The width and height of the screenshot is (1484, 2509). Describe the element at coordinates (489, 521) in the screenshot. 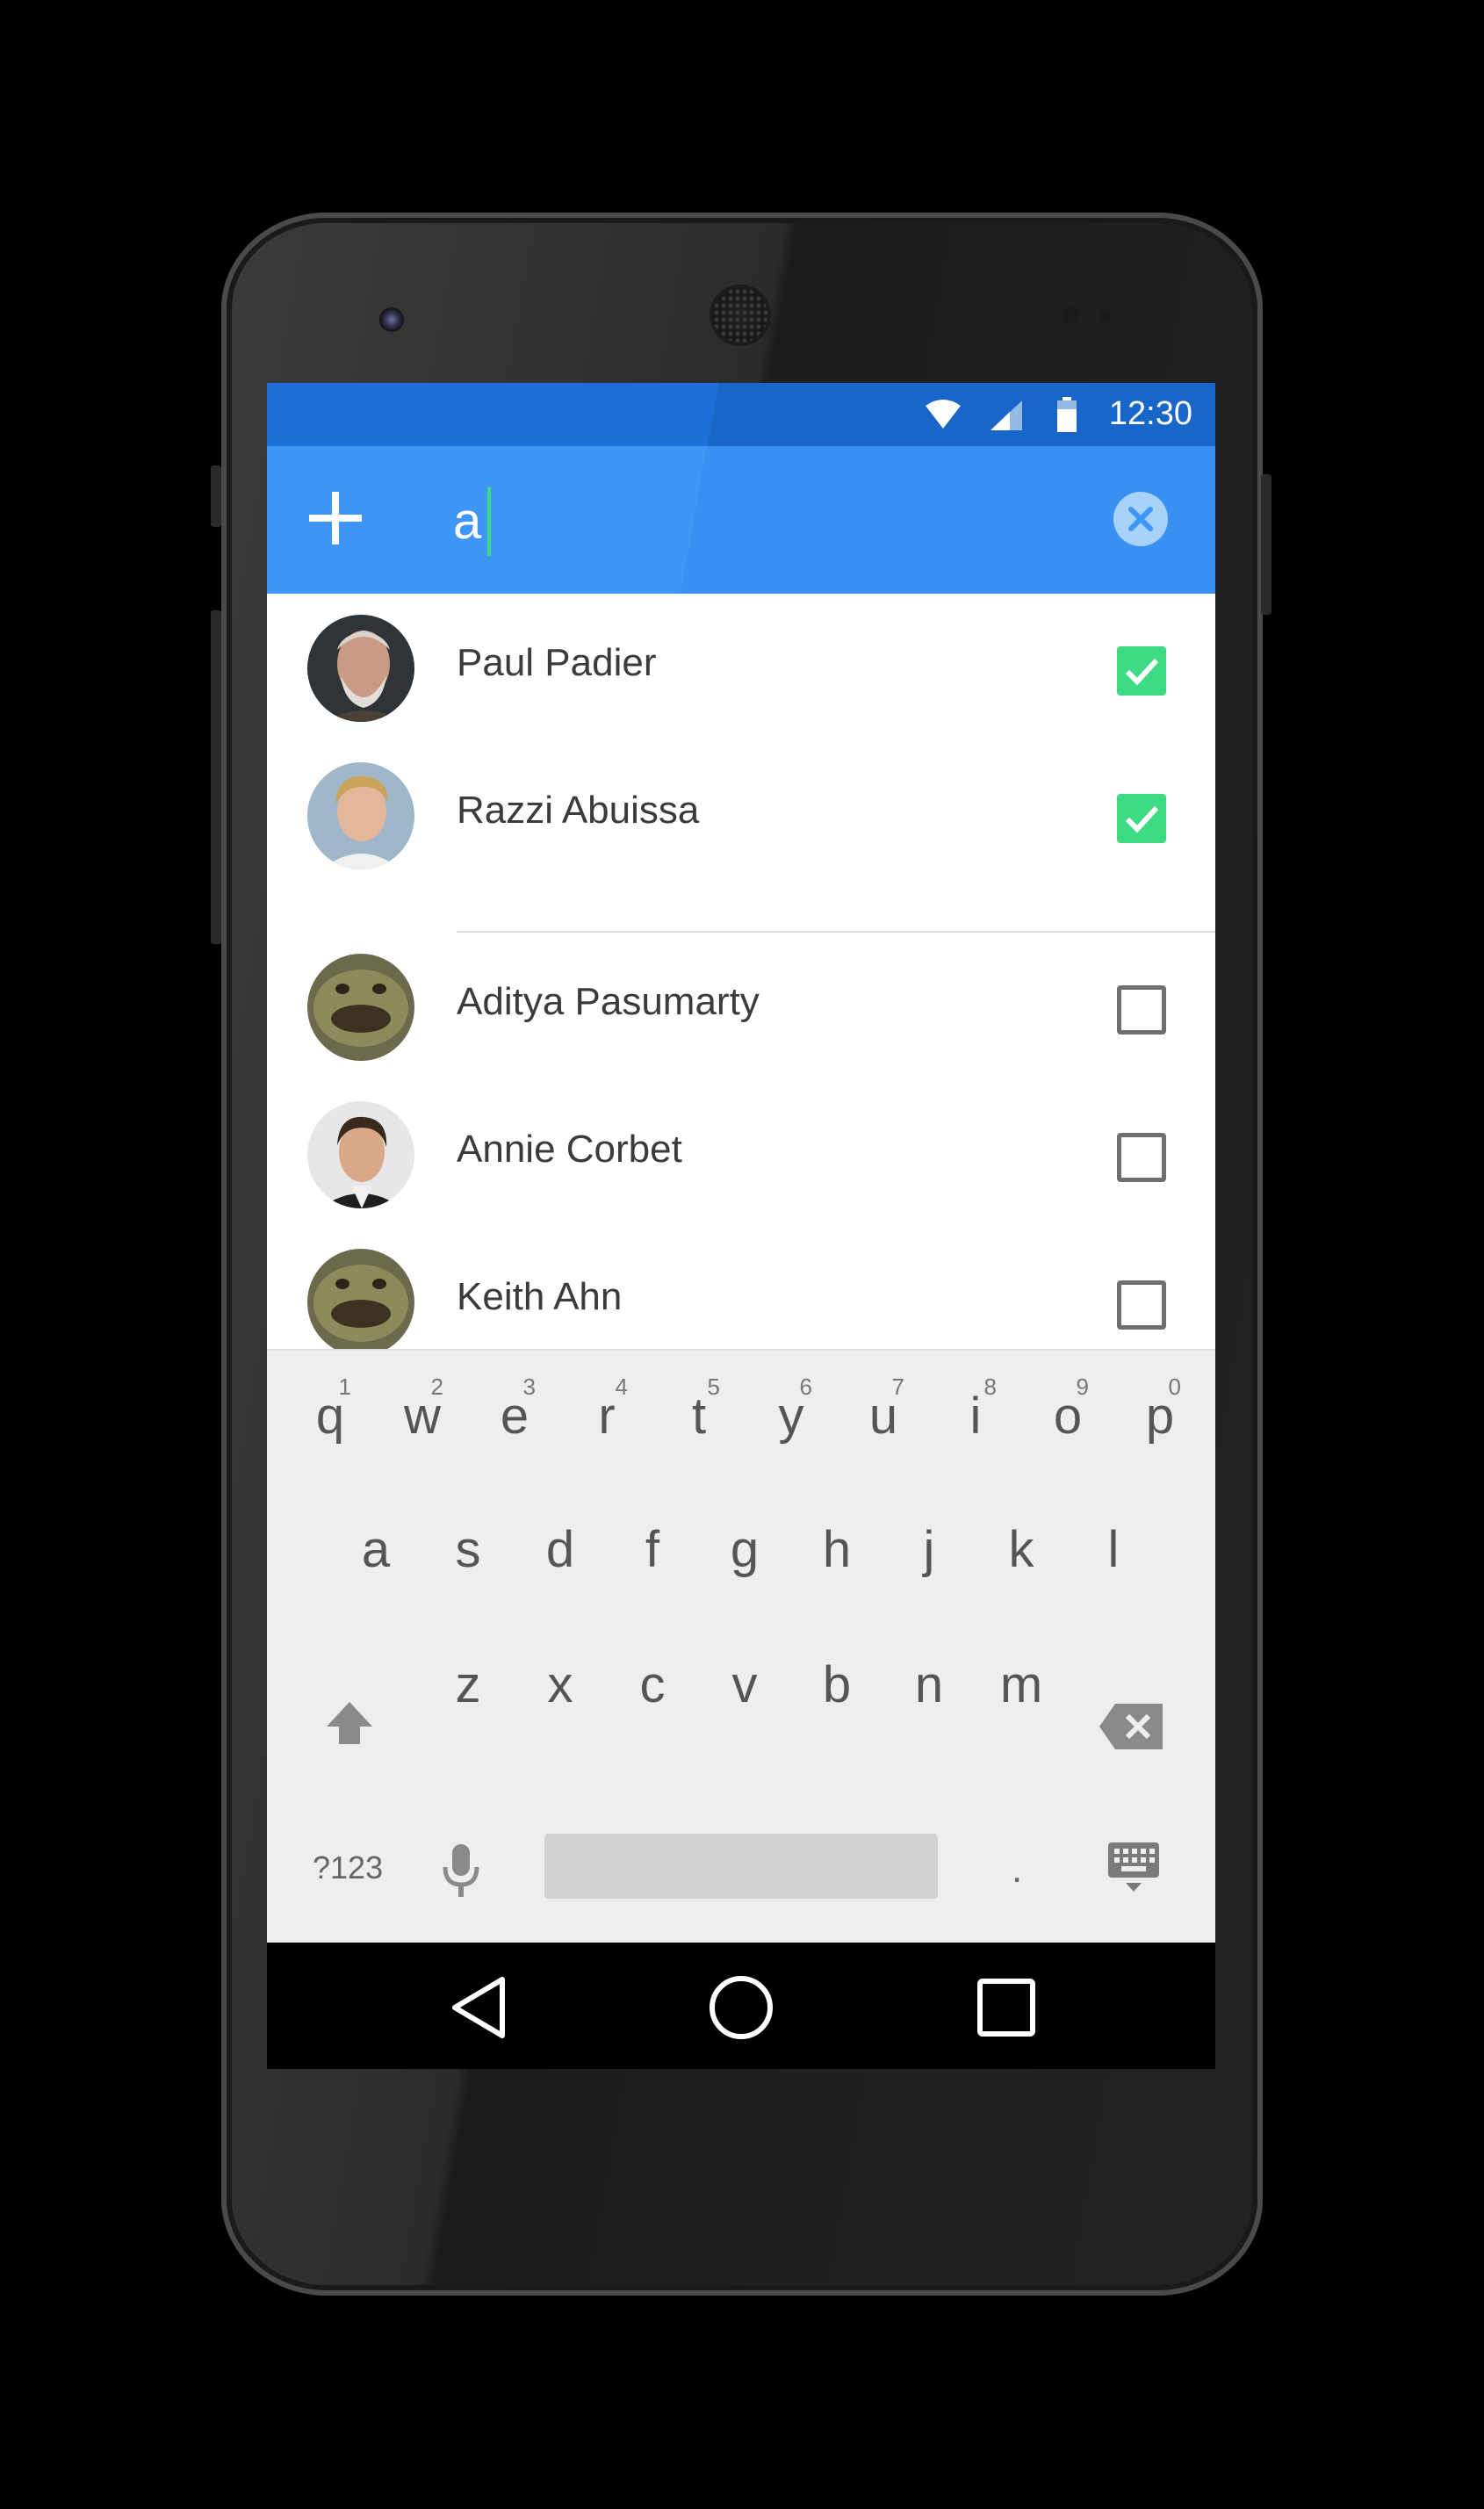

I see `text-cursor` at that location.